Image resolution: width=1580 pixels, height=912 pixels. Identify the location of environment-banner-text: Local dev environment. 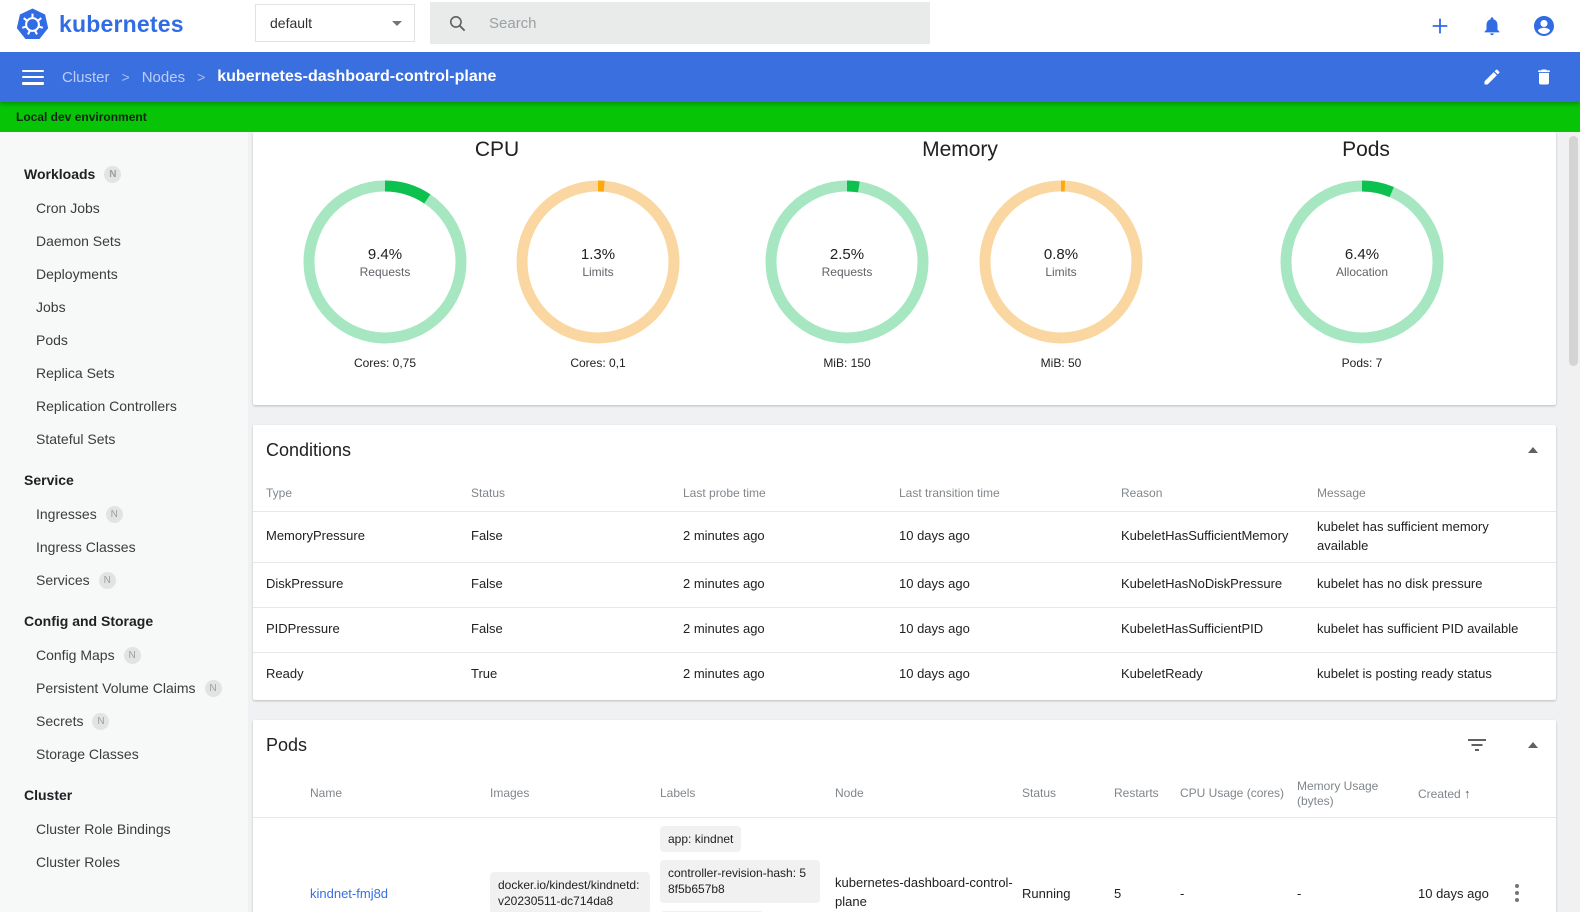
(81, 117).